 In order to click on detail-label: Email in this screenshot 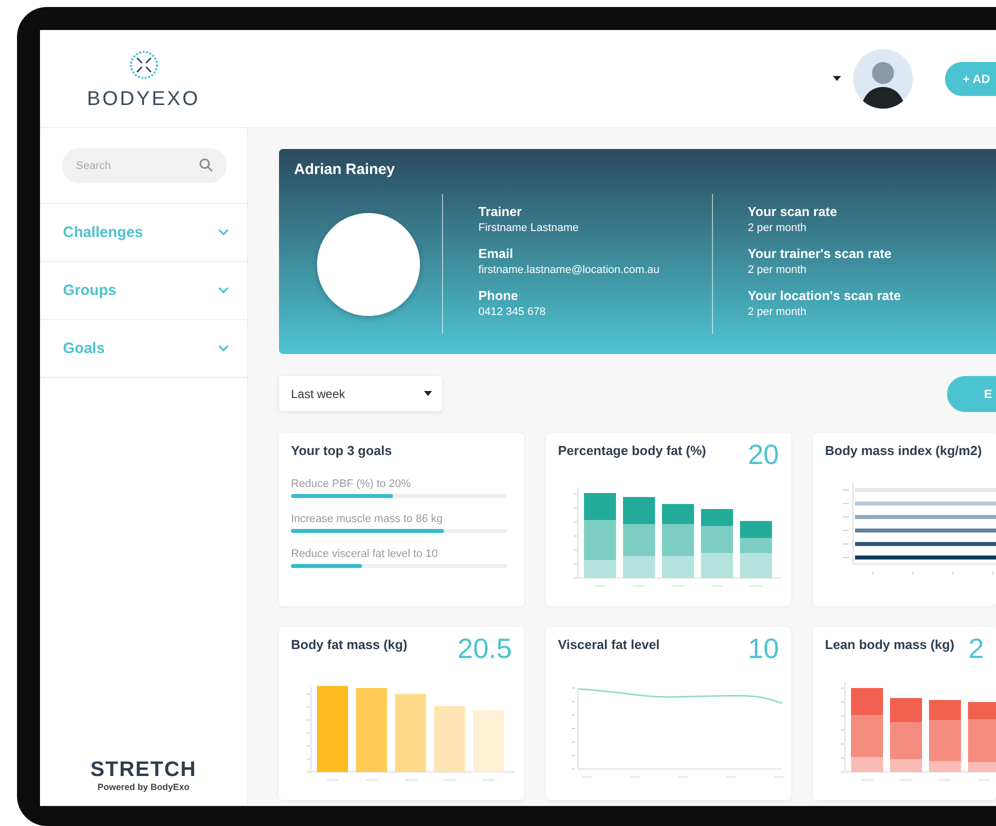, I will do `click(496, 253)`.